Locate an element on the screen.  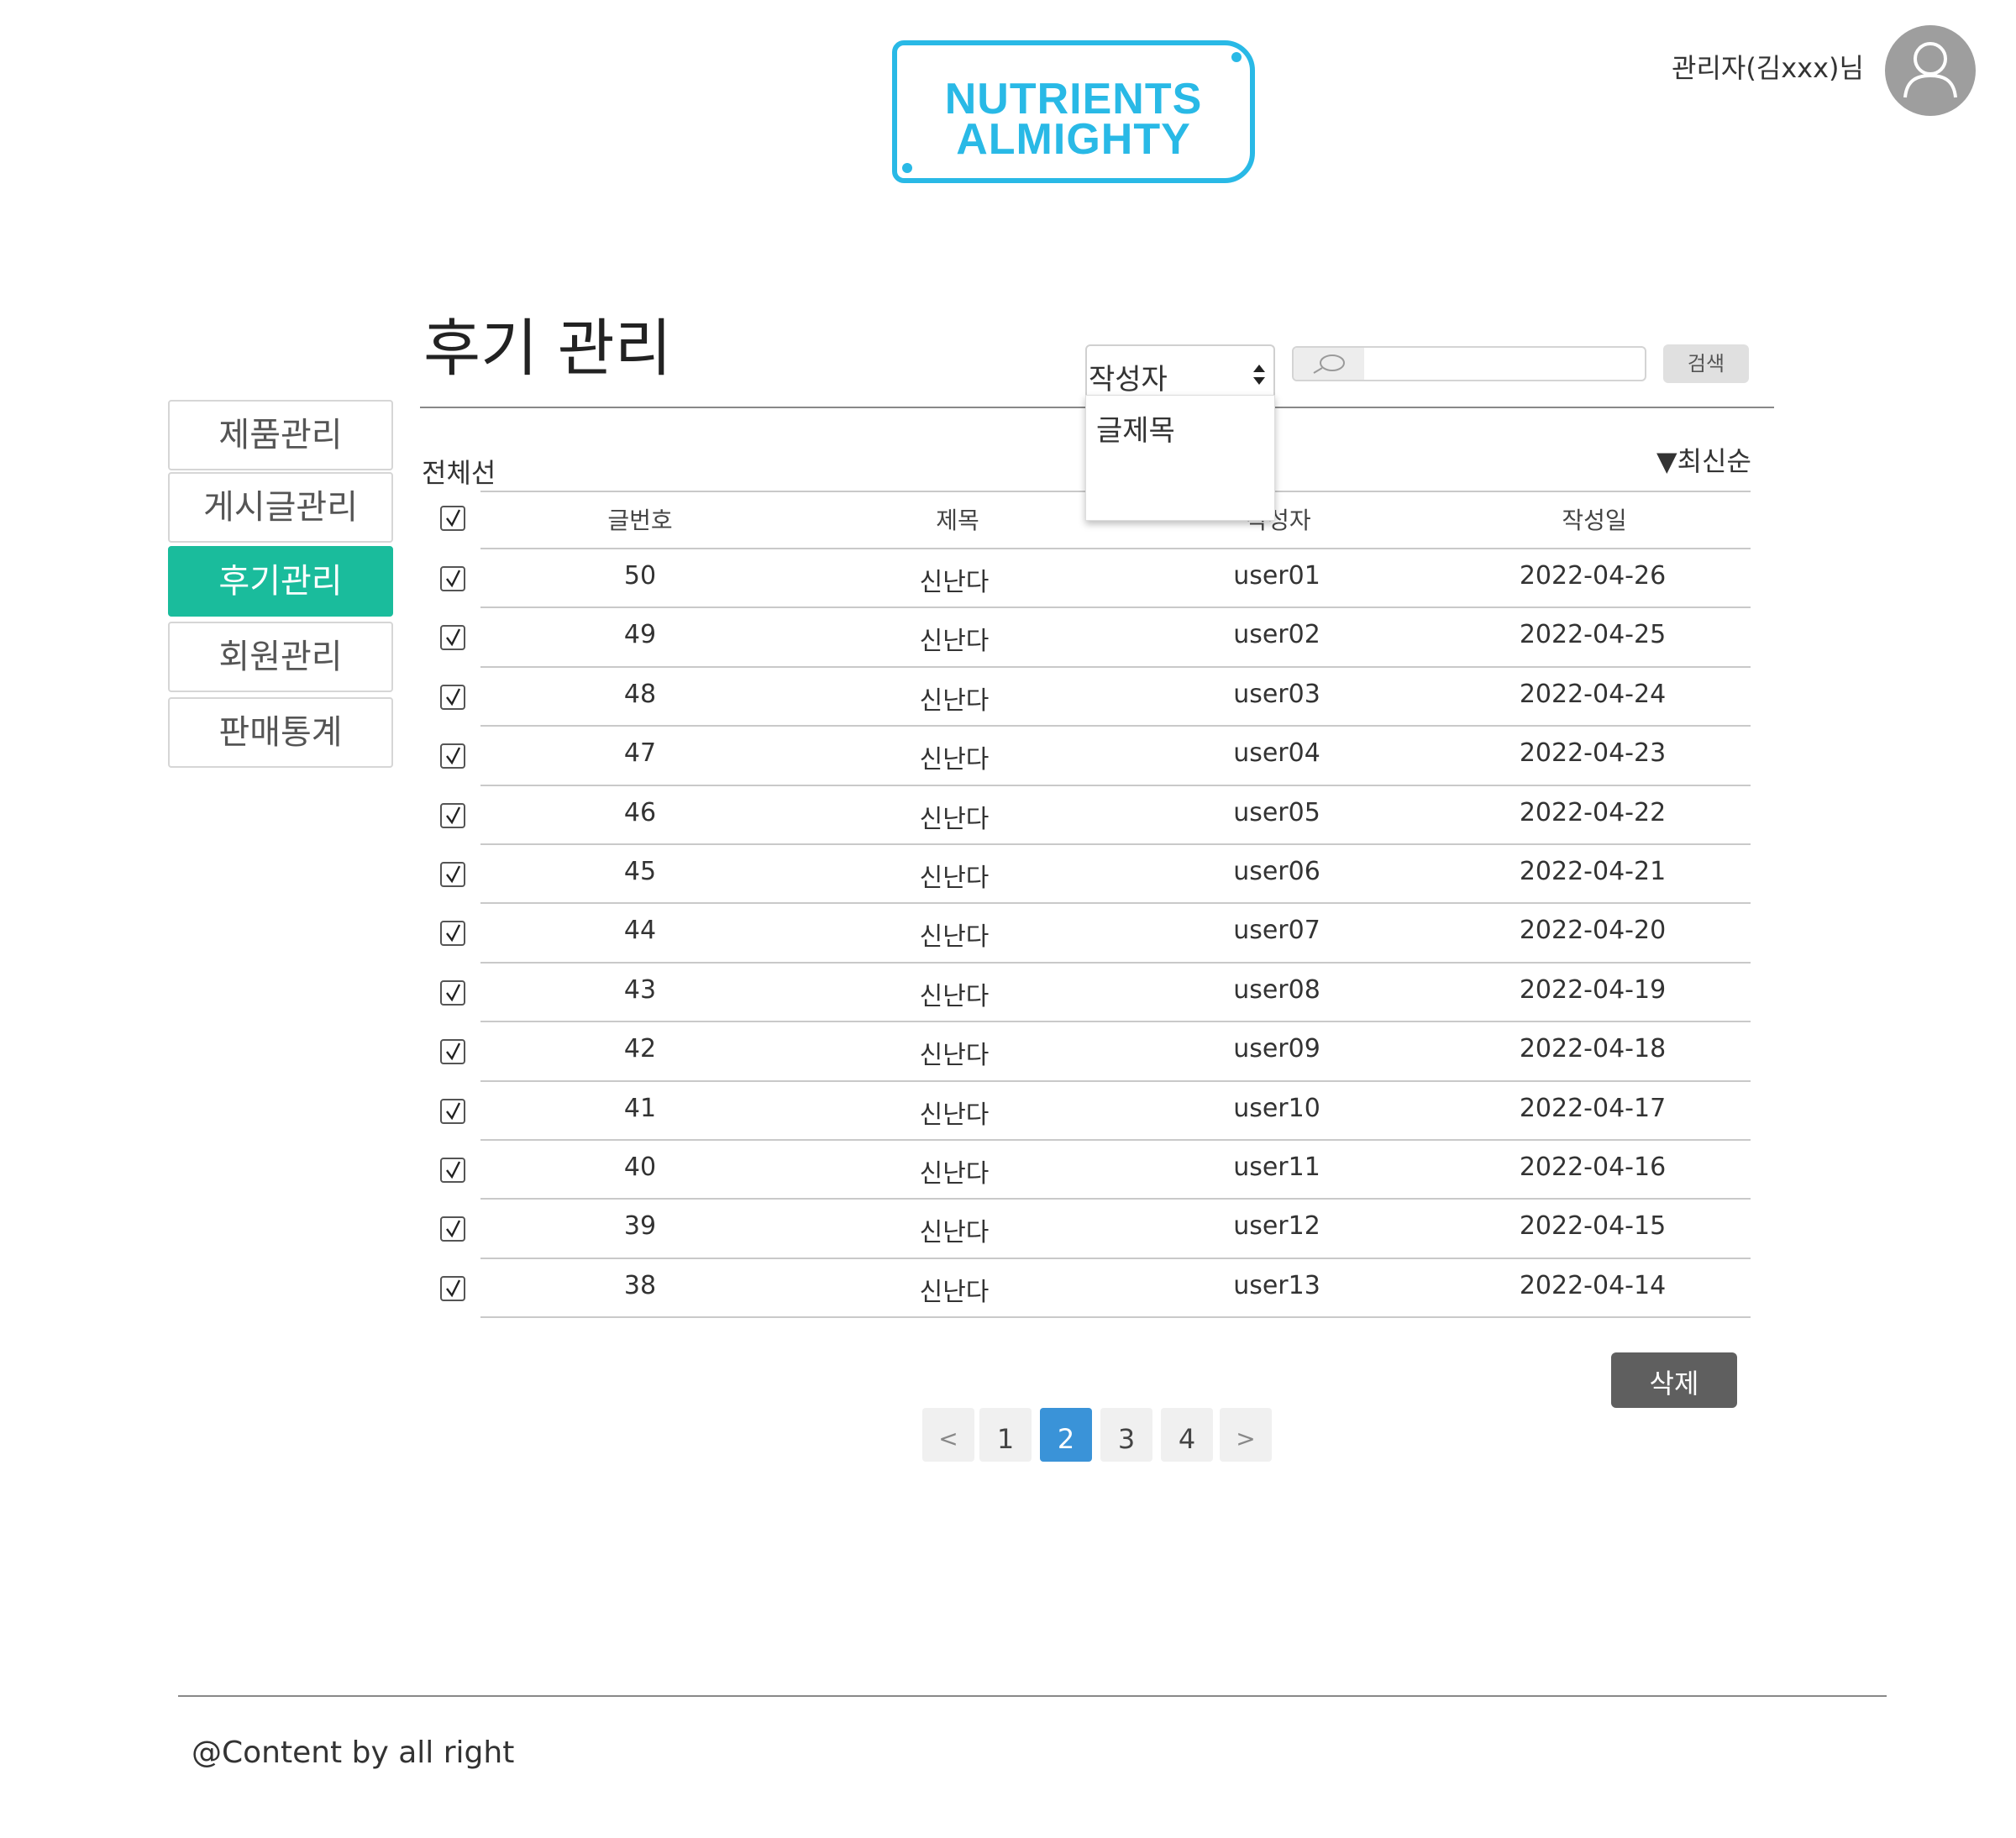
cell-no: 43 is located at coordinates (640, 989).